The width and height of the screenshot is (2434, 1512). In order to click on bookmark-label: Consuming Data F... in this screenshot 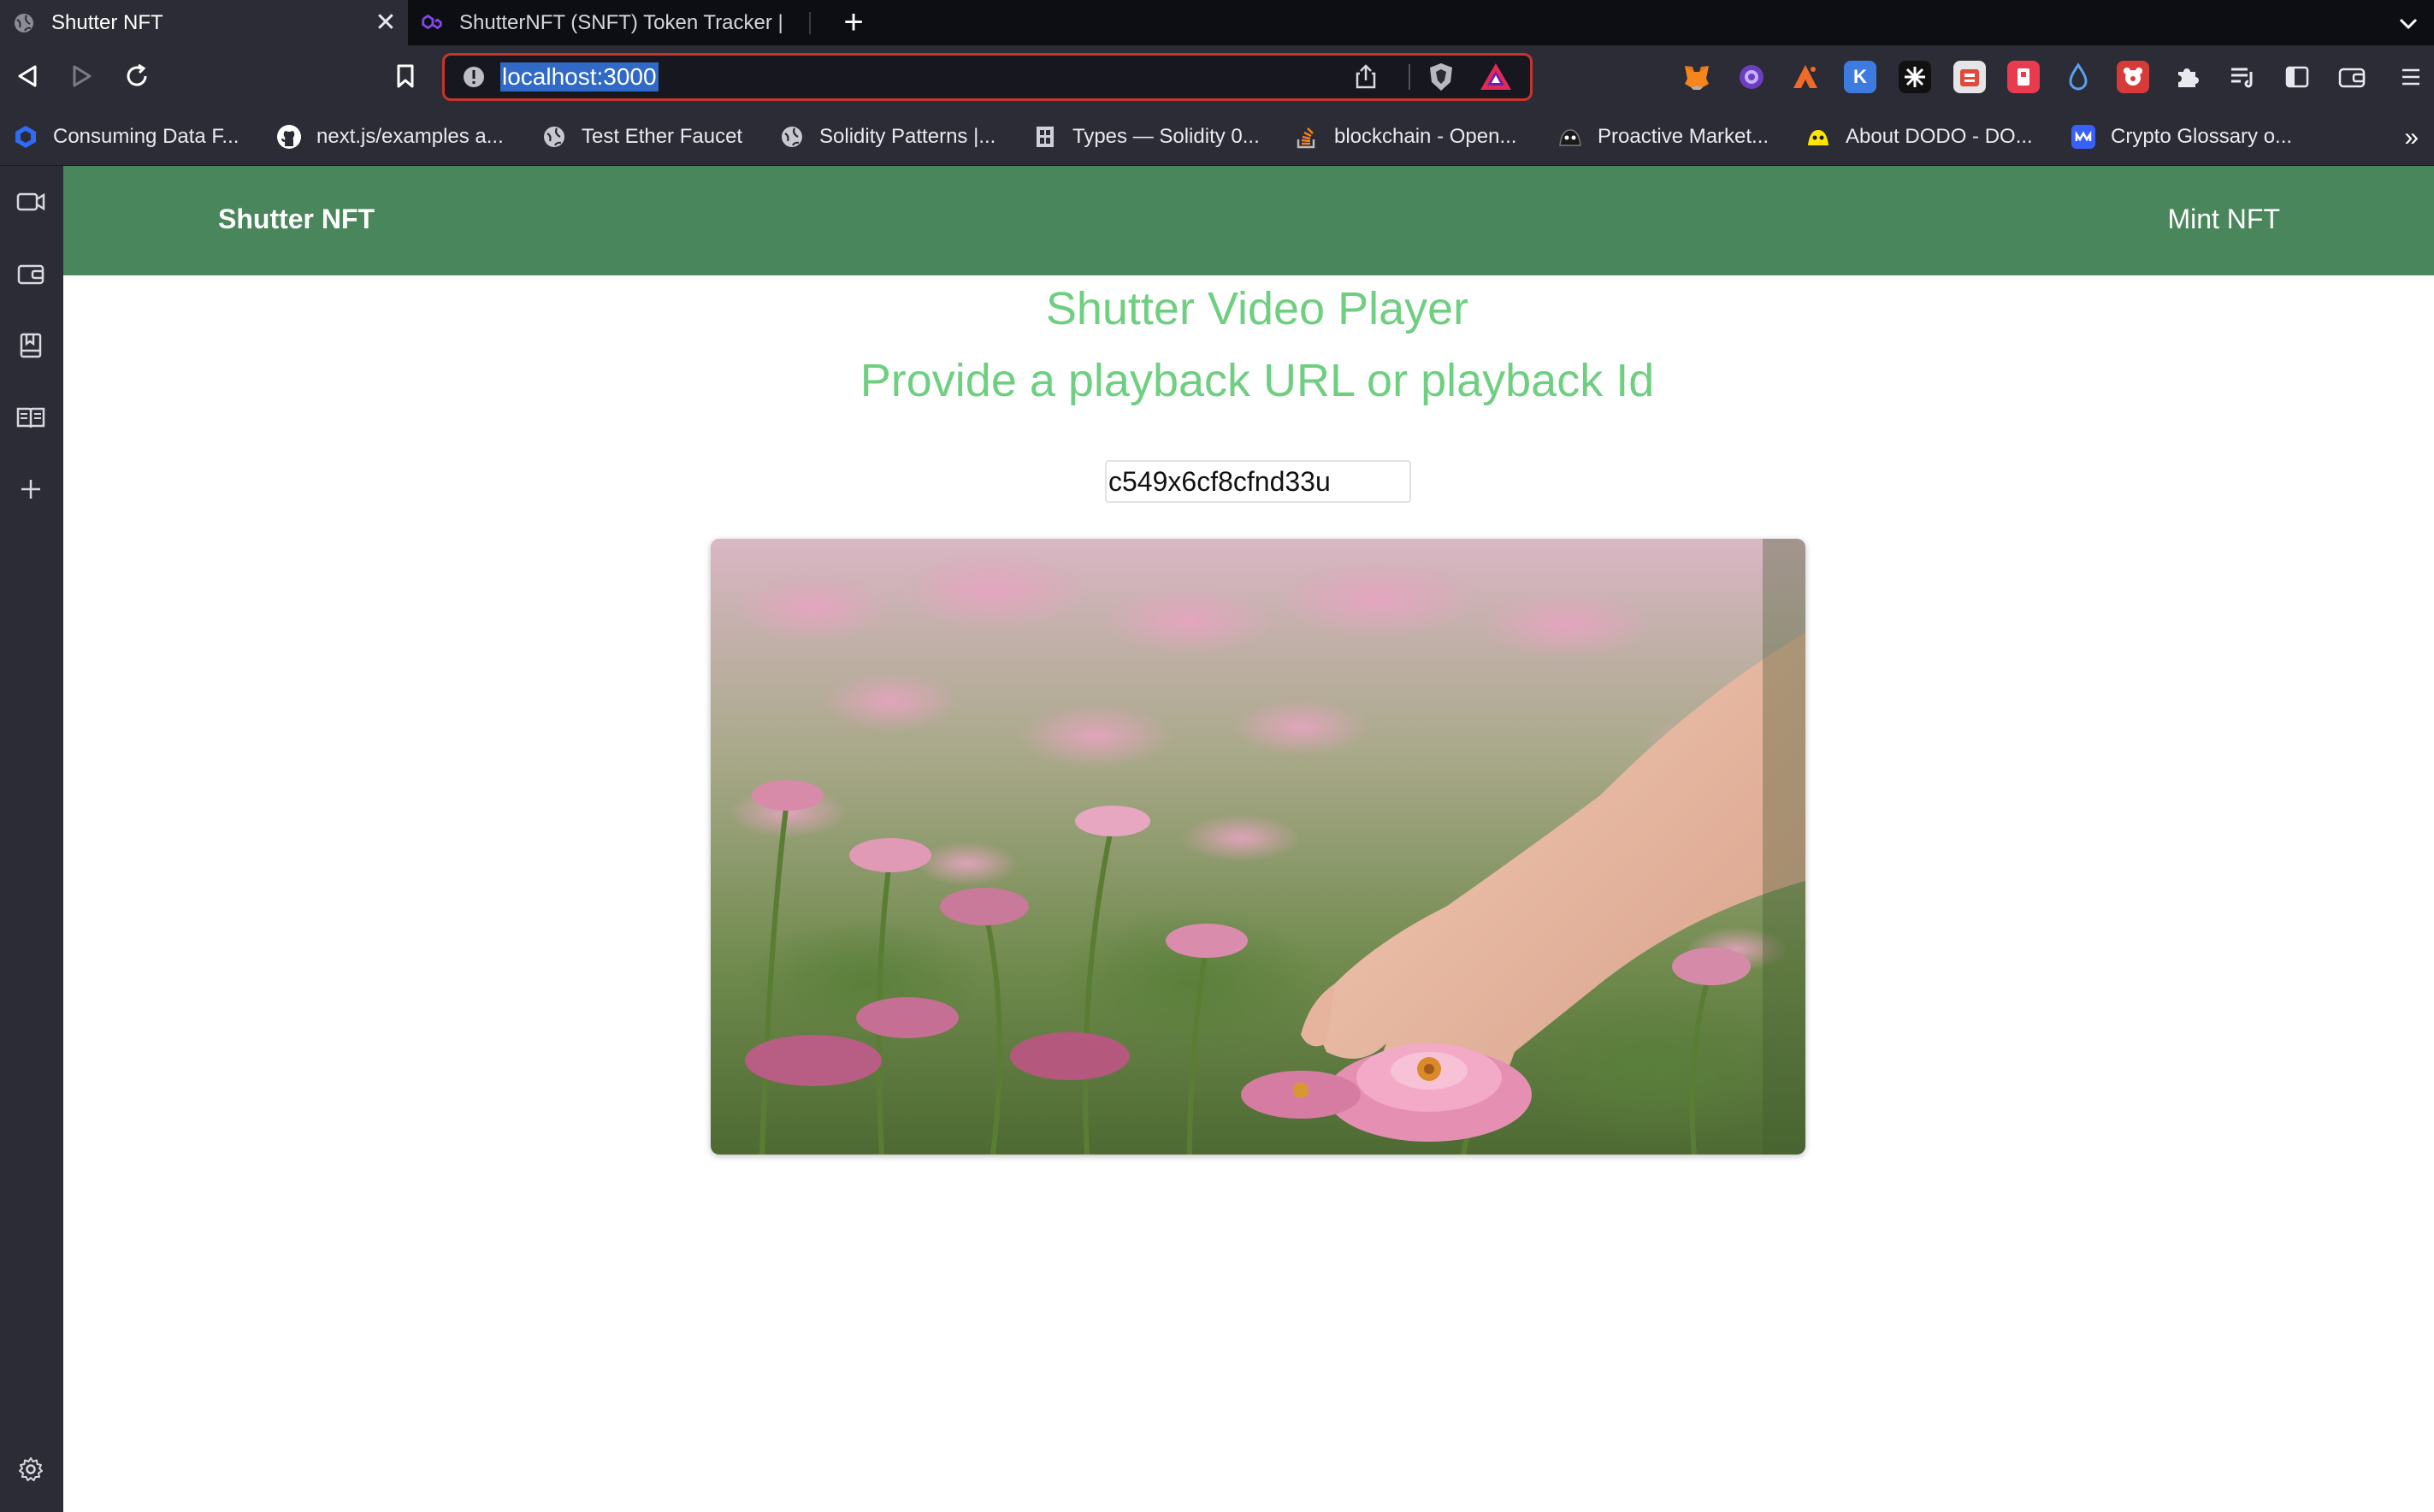, I will do `click(146, 136)`.